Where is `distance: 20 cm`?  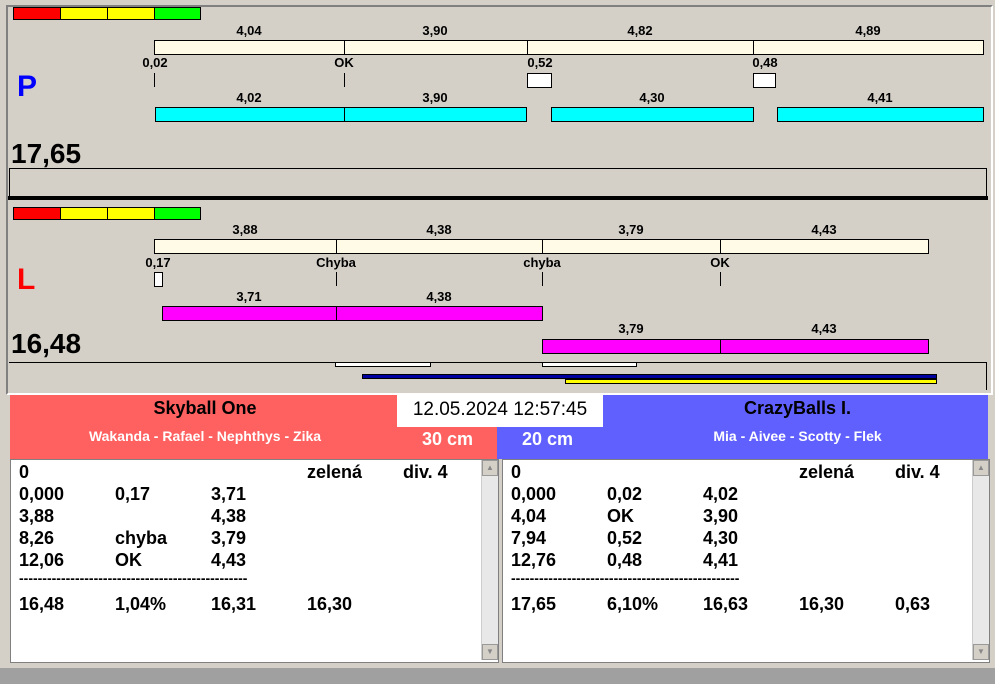
distance: 20 cm is located at coordinates (548, 439).